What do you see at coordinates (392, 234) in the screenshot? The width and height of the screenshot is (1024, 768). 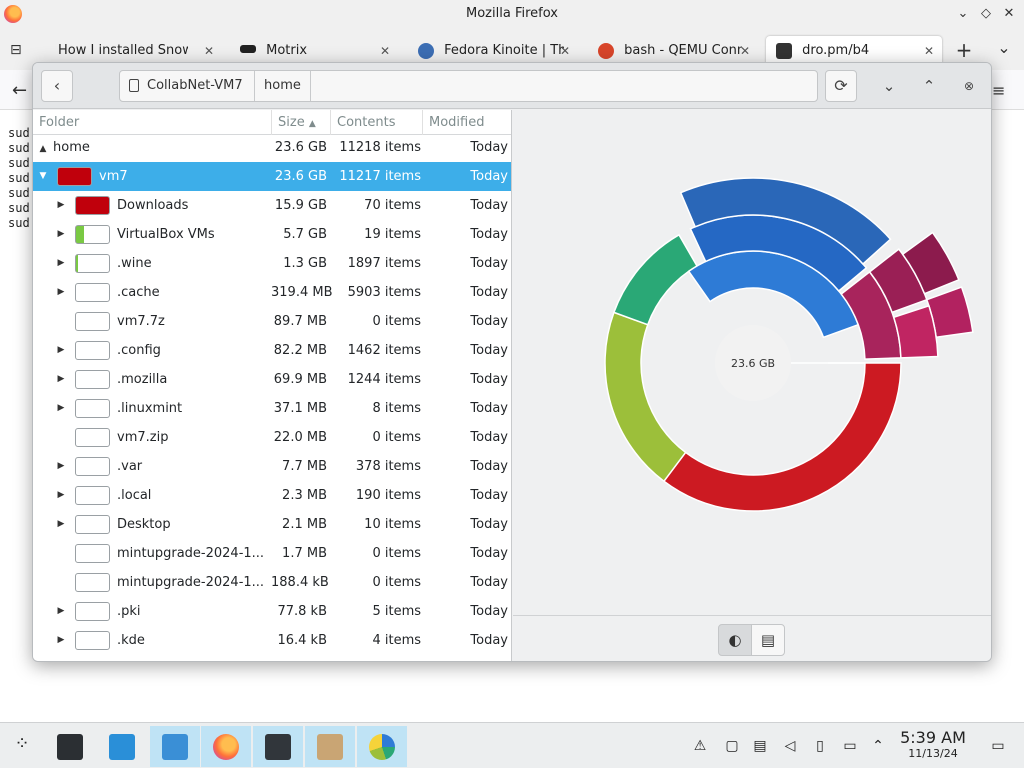 I see `folder-contents: 19 items` at bounding box center [392, 234].